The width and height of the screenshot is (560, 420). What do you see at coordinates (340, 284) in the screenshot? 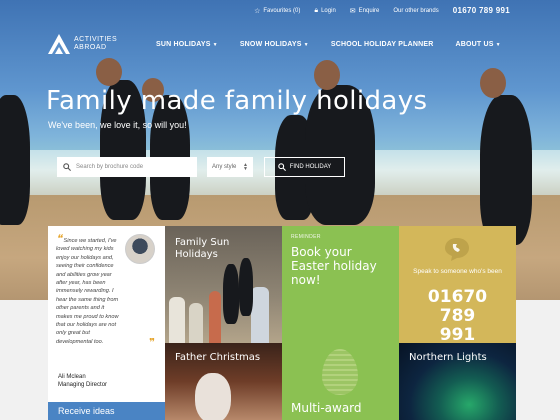
I see `easter-reminder-tile: REMINDER Book your Easter holiday now!` at bounding box center [340, 284].